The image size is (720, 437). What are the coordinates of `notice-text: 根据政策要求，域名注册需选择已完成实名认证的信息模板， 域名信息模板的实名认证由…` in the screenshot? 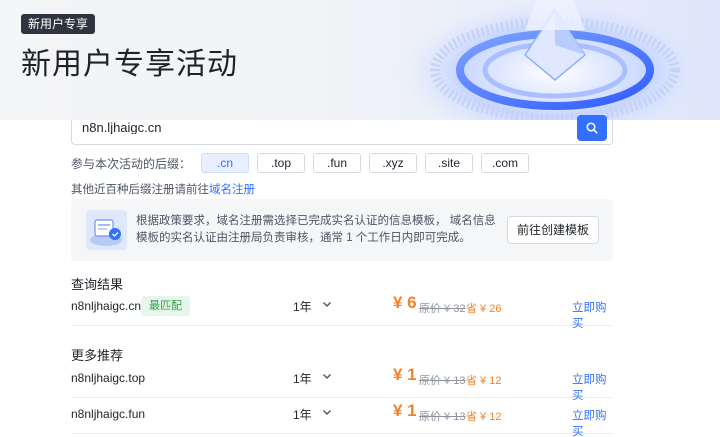 It's located at (316, 229).